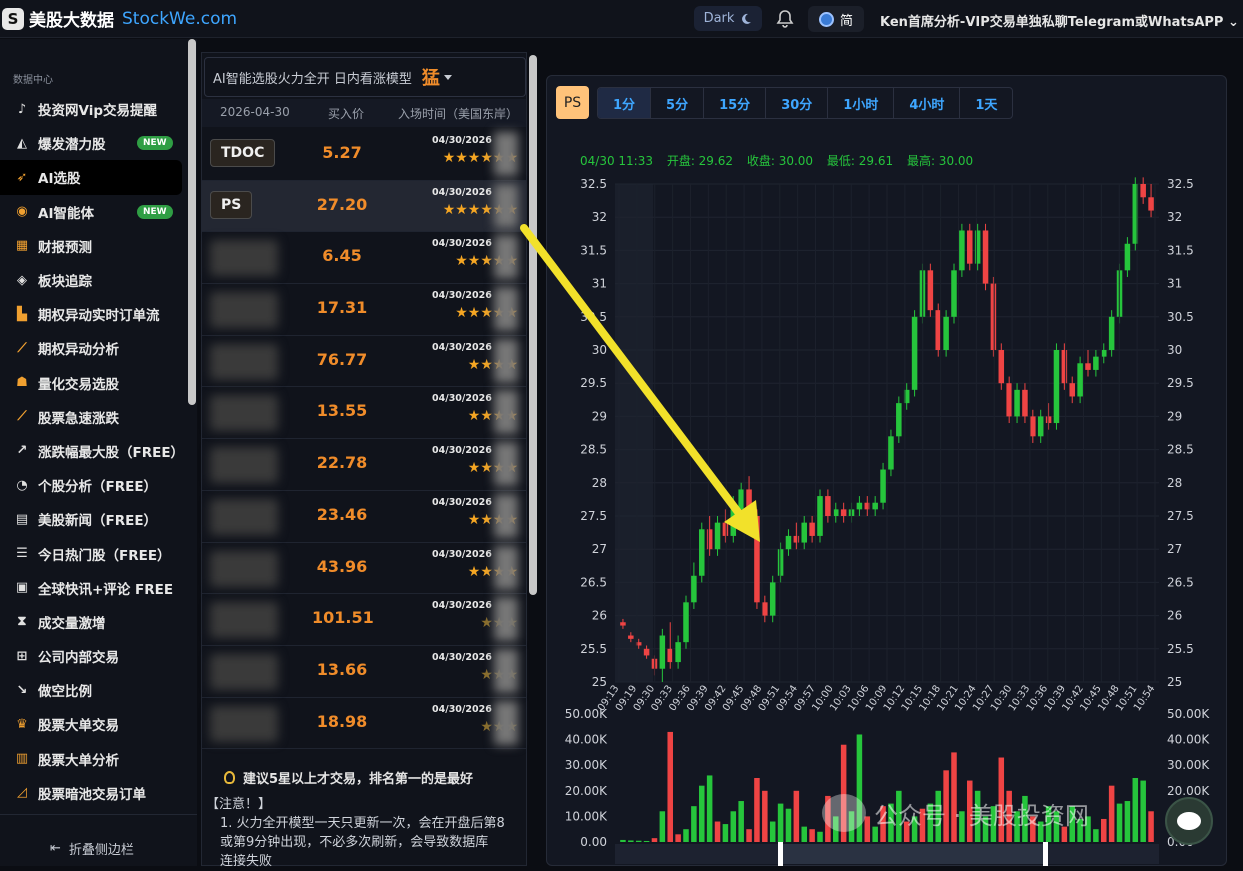  I want to click on notes-line-2: 或第9分钟出现，不必多次刷新，会导致数据库, so click(354, 842).